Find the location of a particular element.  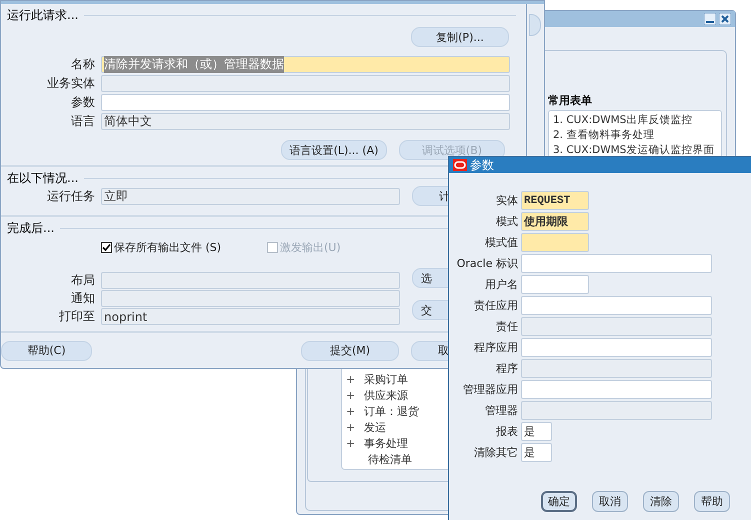

dialog-button: 清除 is located at coordinates (661, 501).